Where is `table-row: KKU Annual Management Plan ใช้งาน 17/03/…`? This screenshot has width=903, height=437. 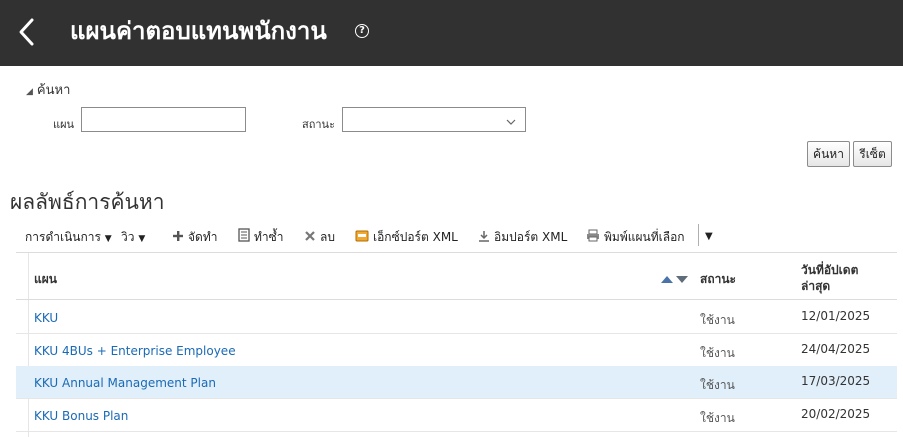
table-row: KKU Annual Management Plan ใช้งาน 17/03/… is located at coordinates (456, 382).